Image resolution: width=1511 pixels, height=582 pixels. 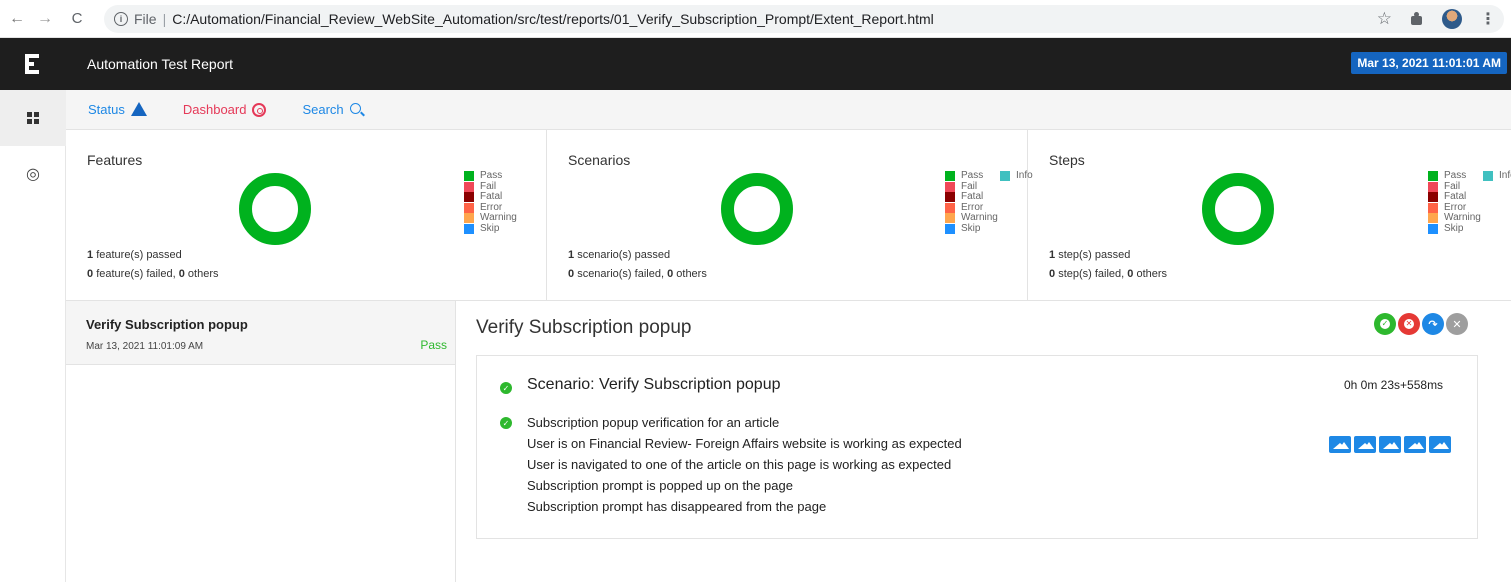 I want to click on detail-title: Verify Subscription popup, so click(x=584, y=327).